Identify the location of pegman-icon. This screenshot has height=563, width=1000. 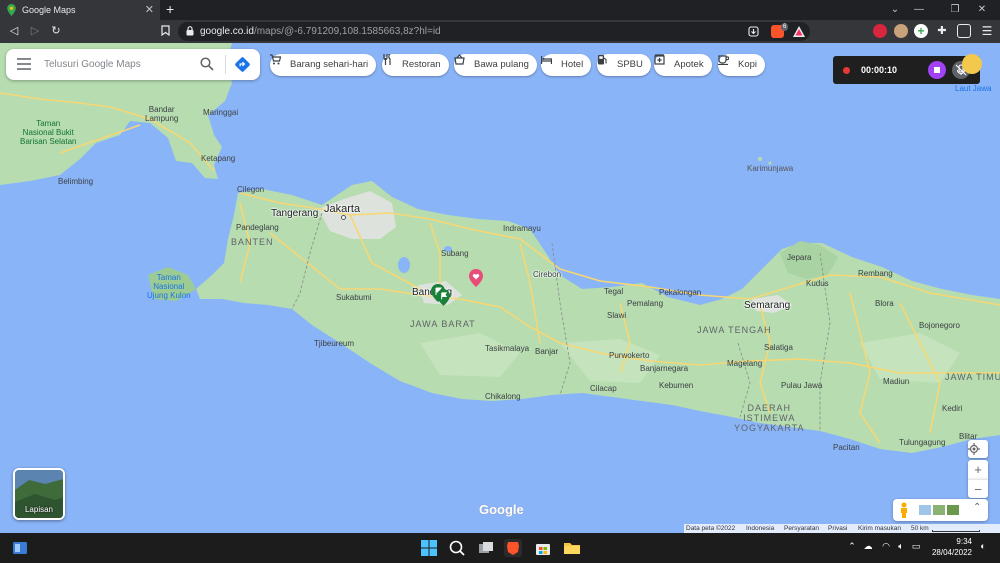
(904, 510).